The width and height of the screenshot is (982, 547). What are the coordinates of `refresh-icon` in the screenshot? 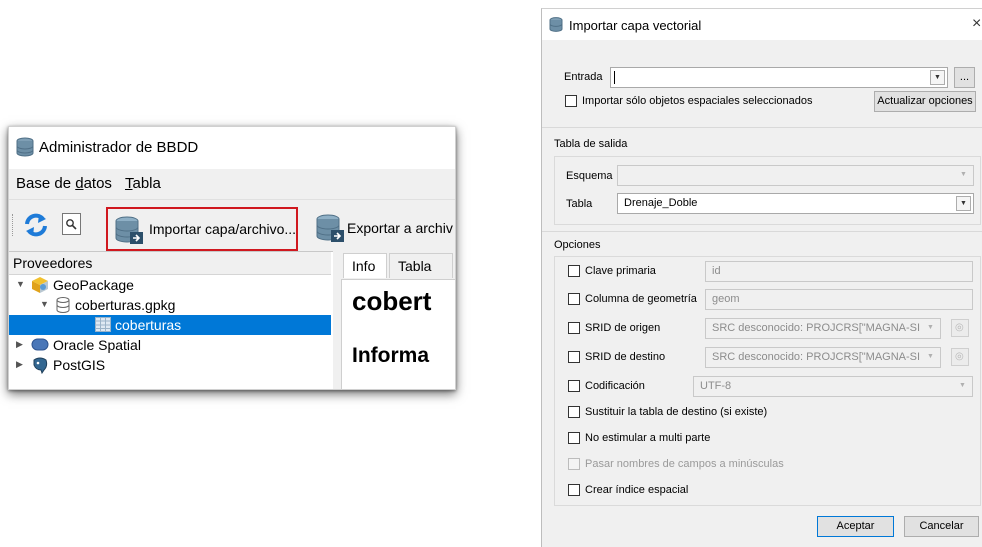 It's located at (36, 227).